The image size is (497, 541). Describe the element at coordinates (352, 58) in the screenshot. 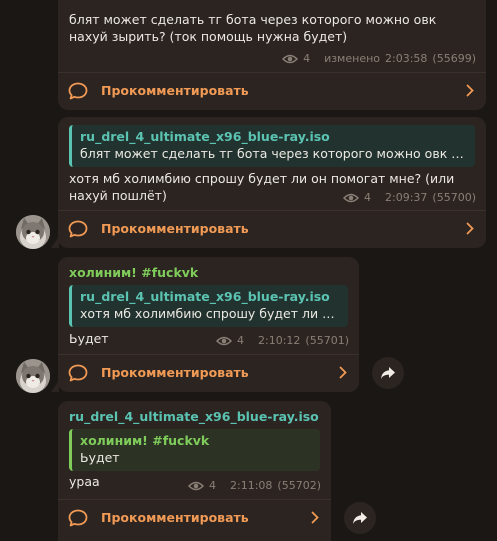

I see `edited-label: изменено` at that location.